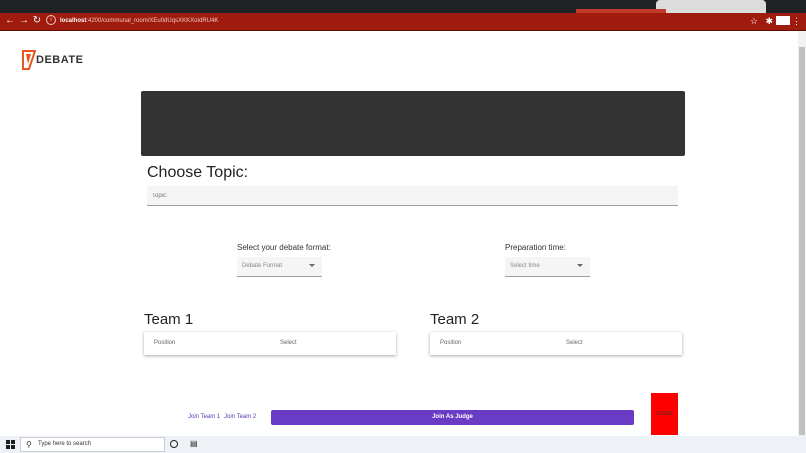 The image size is (806, 453). Describe the element at coordinates (29, 60) in the screenshot. I see `logo-mark-icon` at that location.